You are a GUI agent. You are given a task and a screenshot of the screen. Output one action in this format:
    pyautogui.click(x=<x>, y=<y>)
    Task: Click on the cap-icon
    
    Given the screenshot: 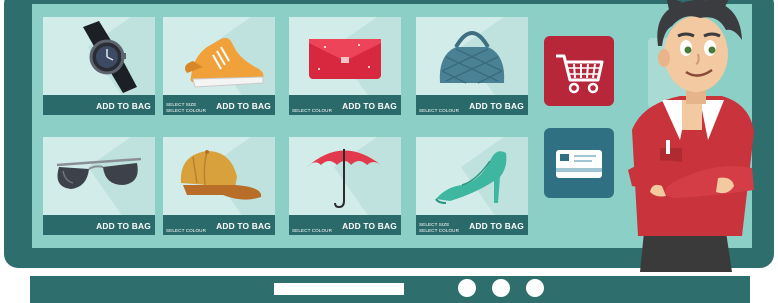 What is the action you would take?
    pyautogui.click(x=221, y=175)
    